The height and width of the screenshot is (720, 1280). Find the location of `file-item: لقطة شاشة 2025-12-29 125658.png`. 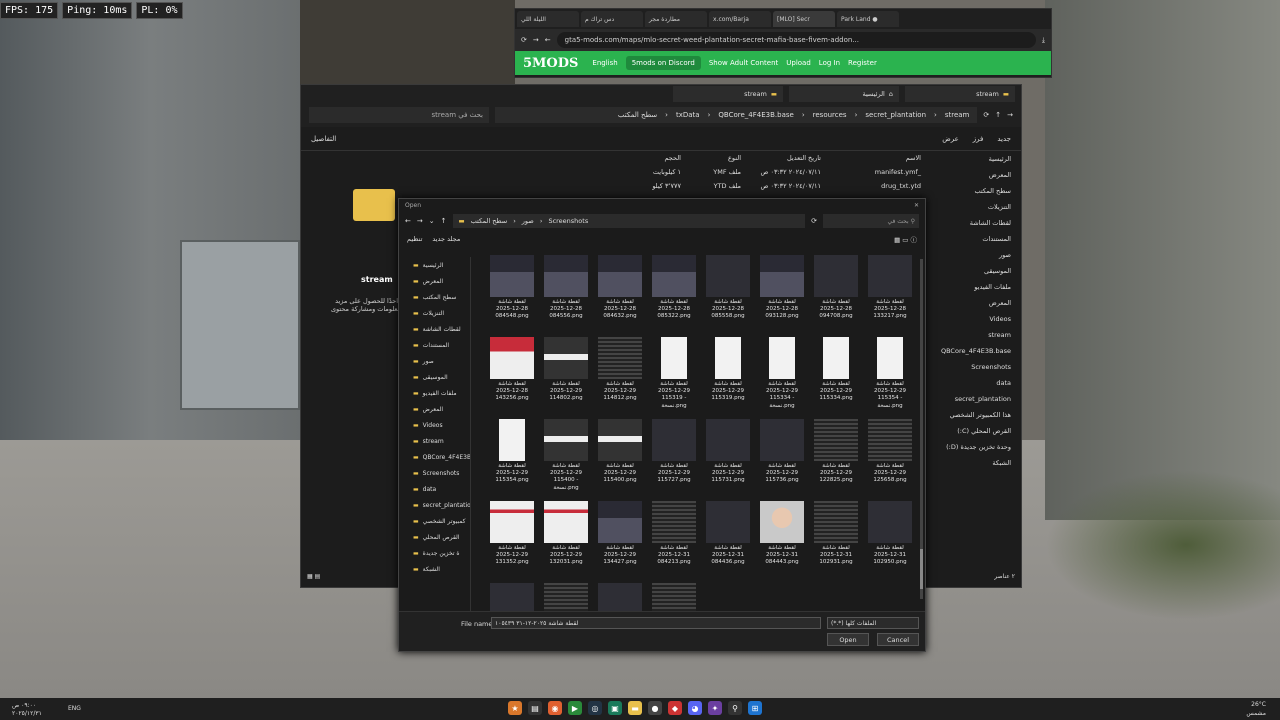

file-item: لقطة شاشة 2025-12-29 125658.png is located at coordinates (890, 460).